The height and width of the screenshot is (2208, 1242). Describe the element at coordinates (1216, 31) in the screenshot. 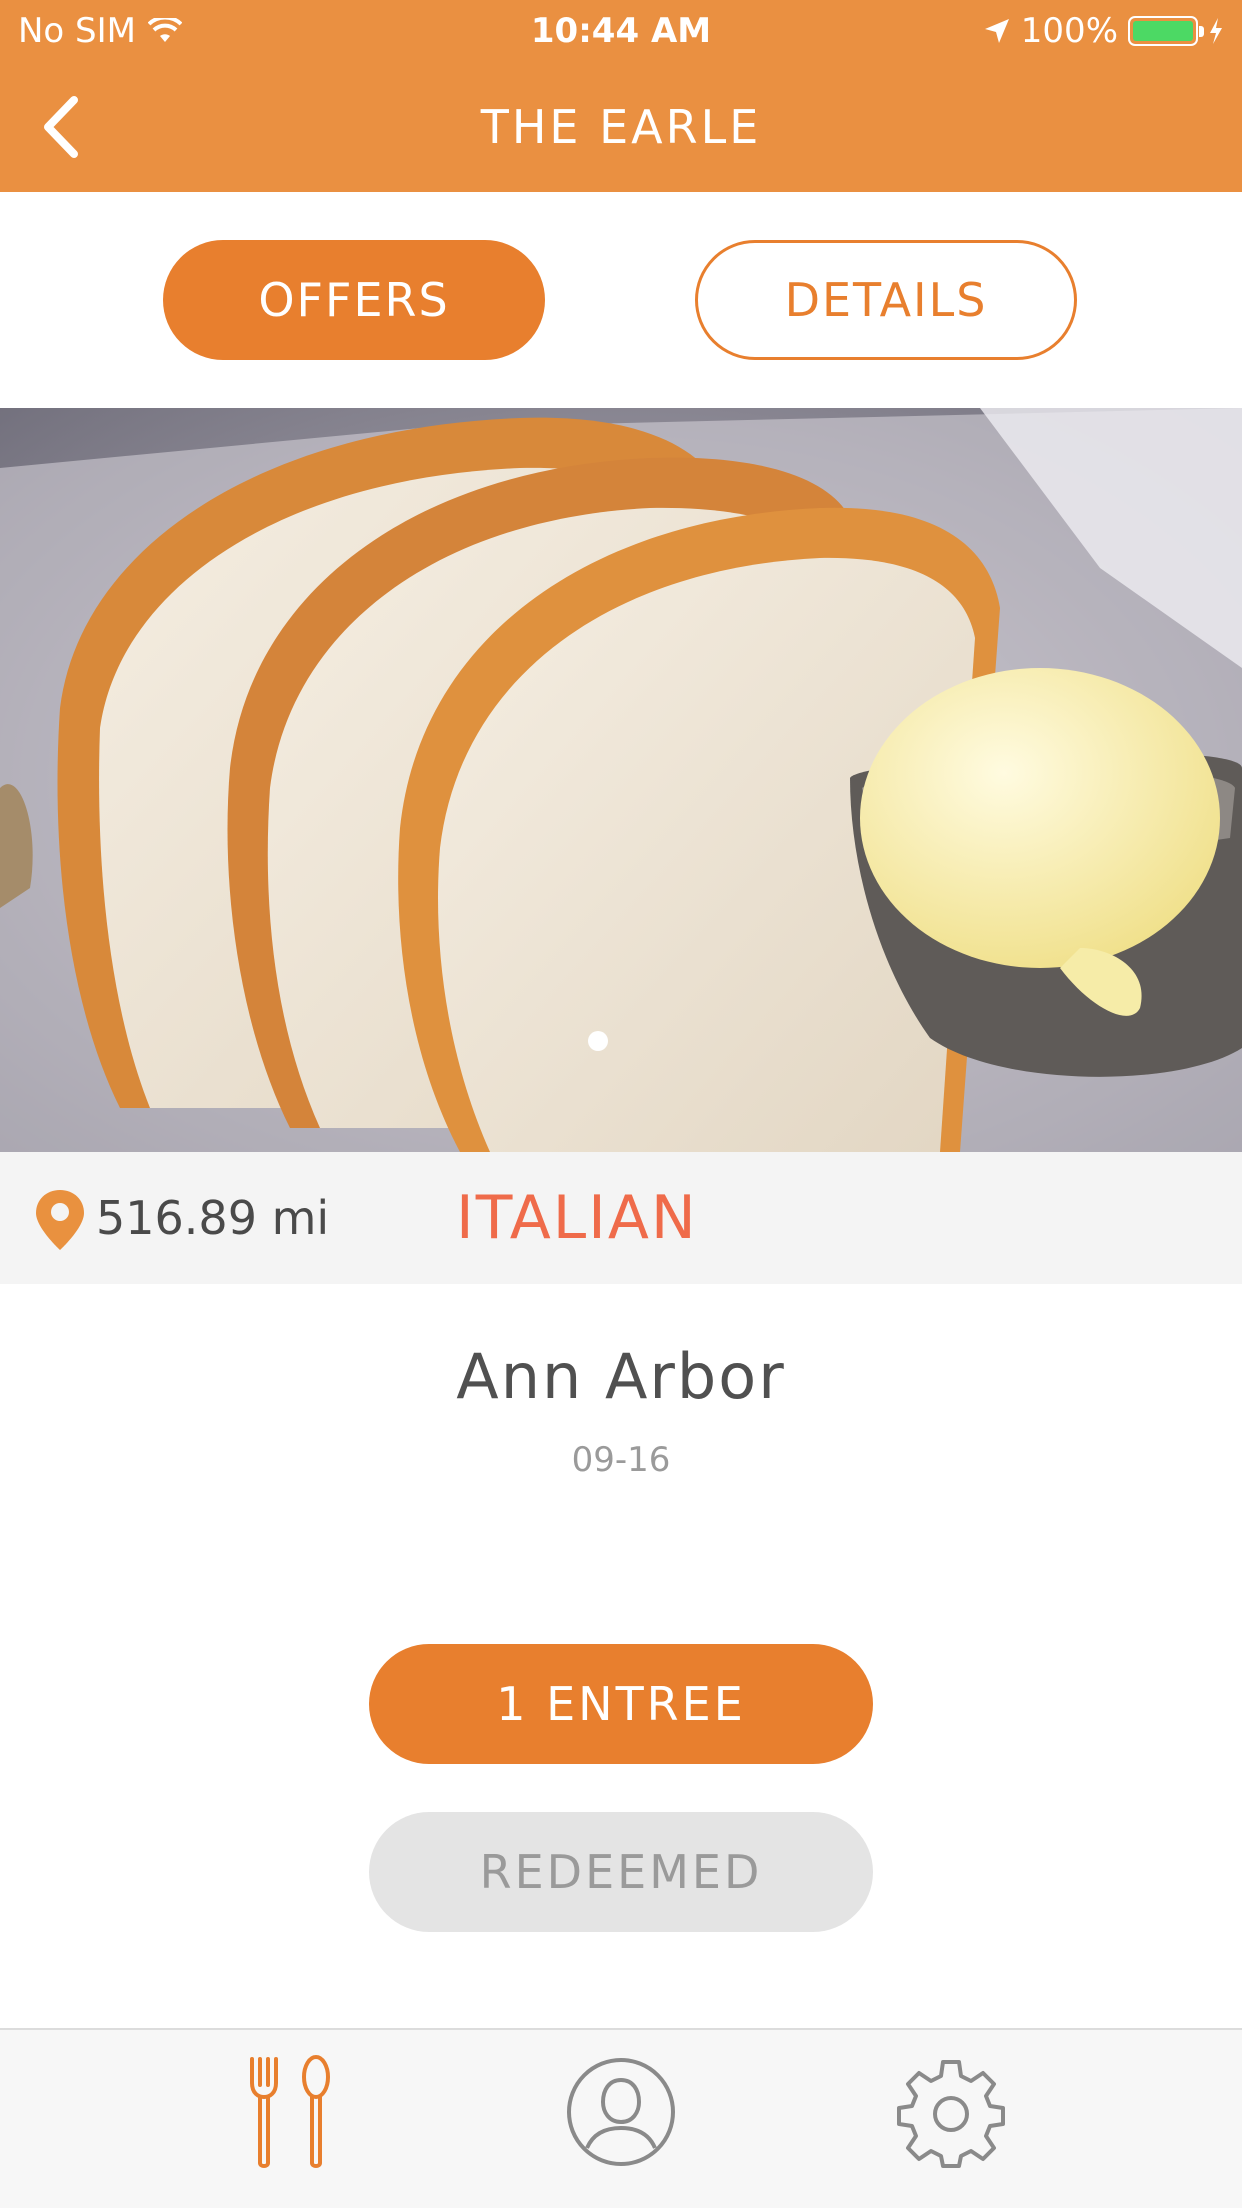

I see `charging-bolt-icon` at that location.